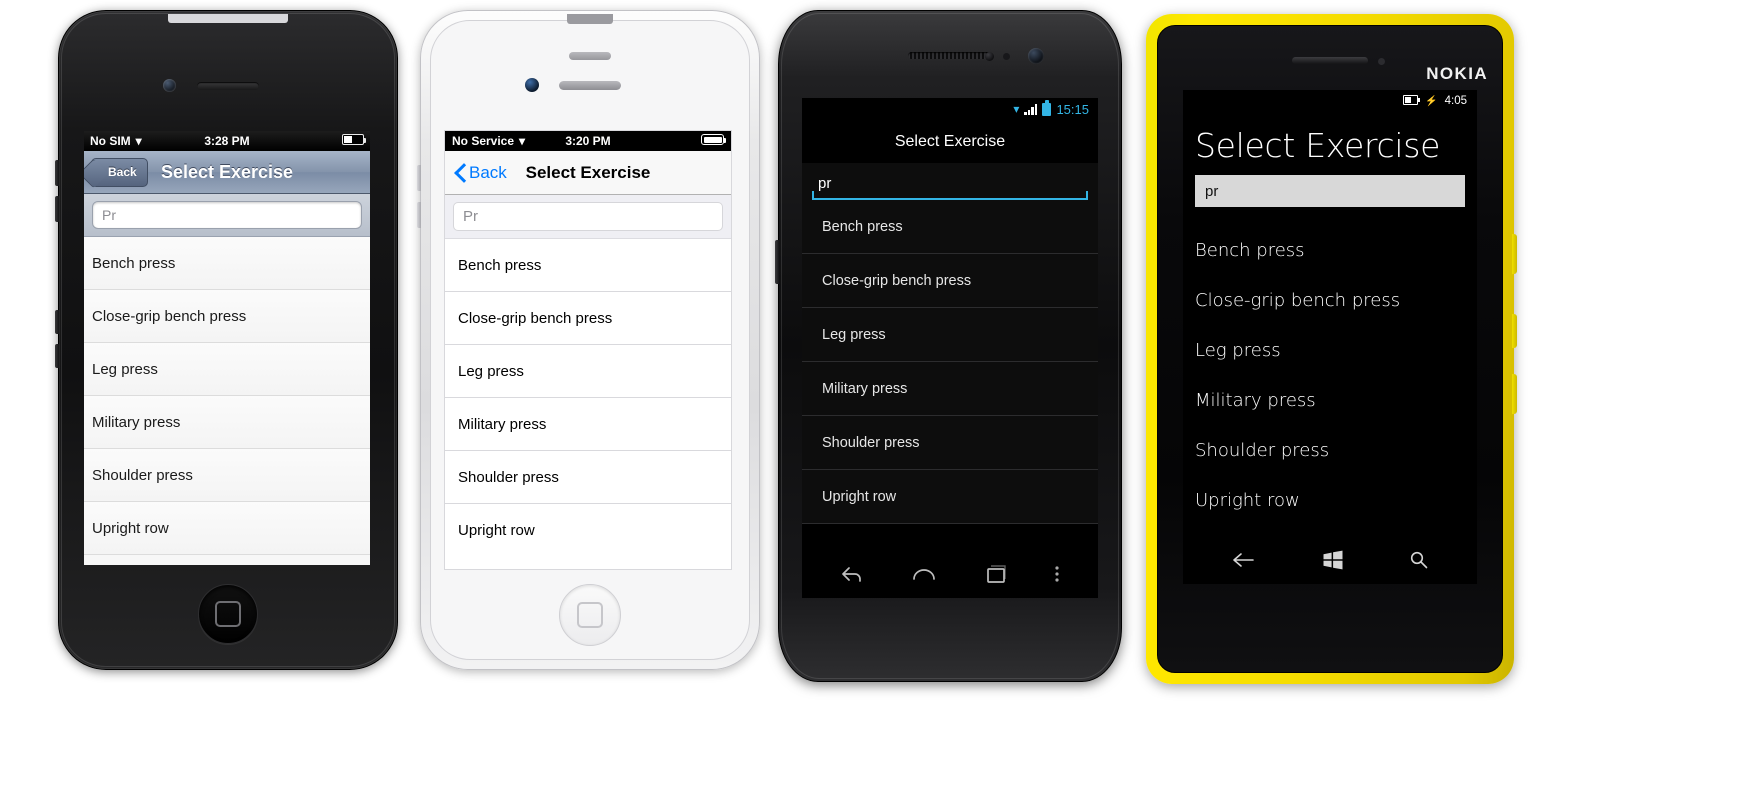 The width and height of the screenshot is (1760, 800). Describe the element at coordinates (1514, 394) in the screenshot. I see `camera-button` at that location.